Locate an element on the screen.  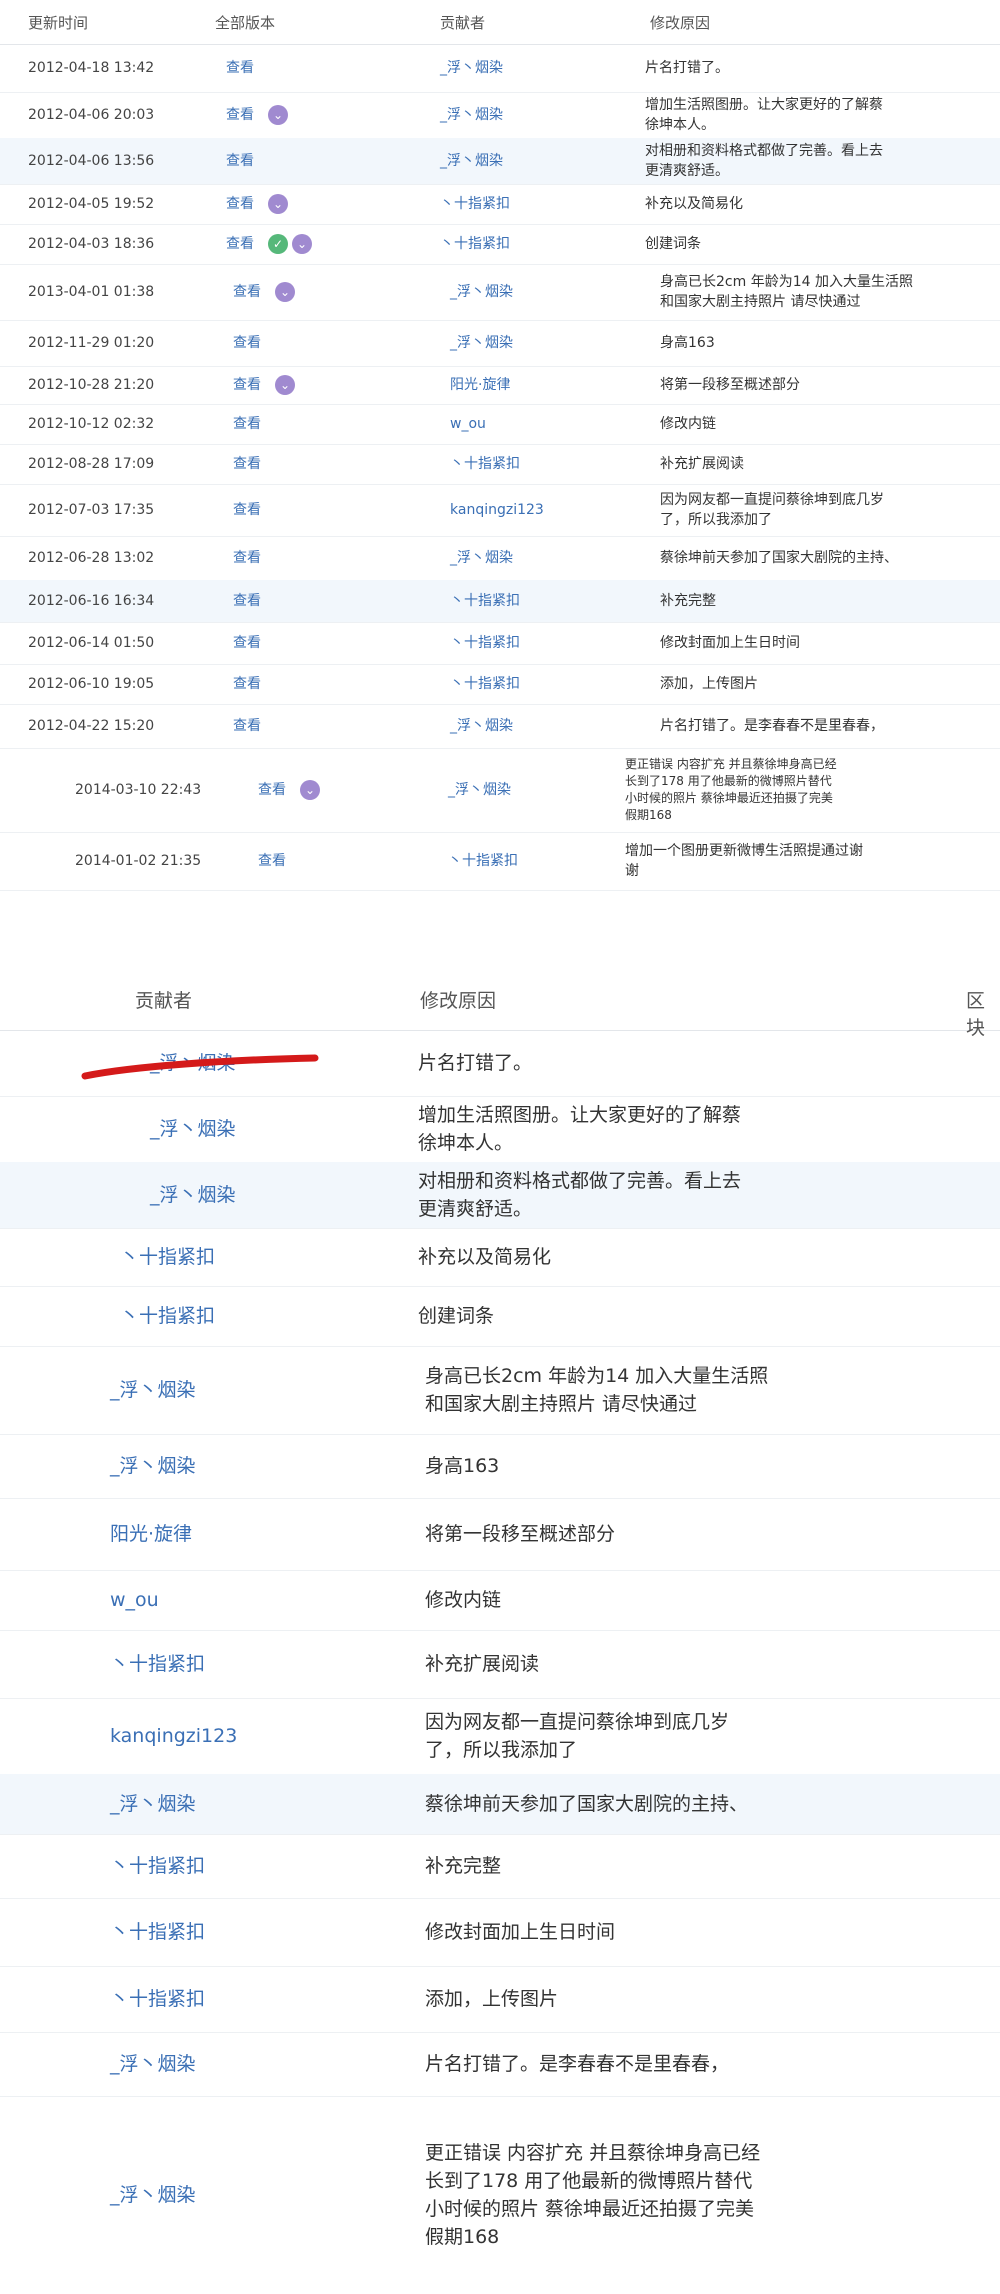
table-header: 贡献者 修改原因 区块 is located at coordinates (500, 1002).